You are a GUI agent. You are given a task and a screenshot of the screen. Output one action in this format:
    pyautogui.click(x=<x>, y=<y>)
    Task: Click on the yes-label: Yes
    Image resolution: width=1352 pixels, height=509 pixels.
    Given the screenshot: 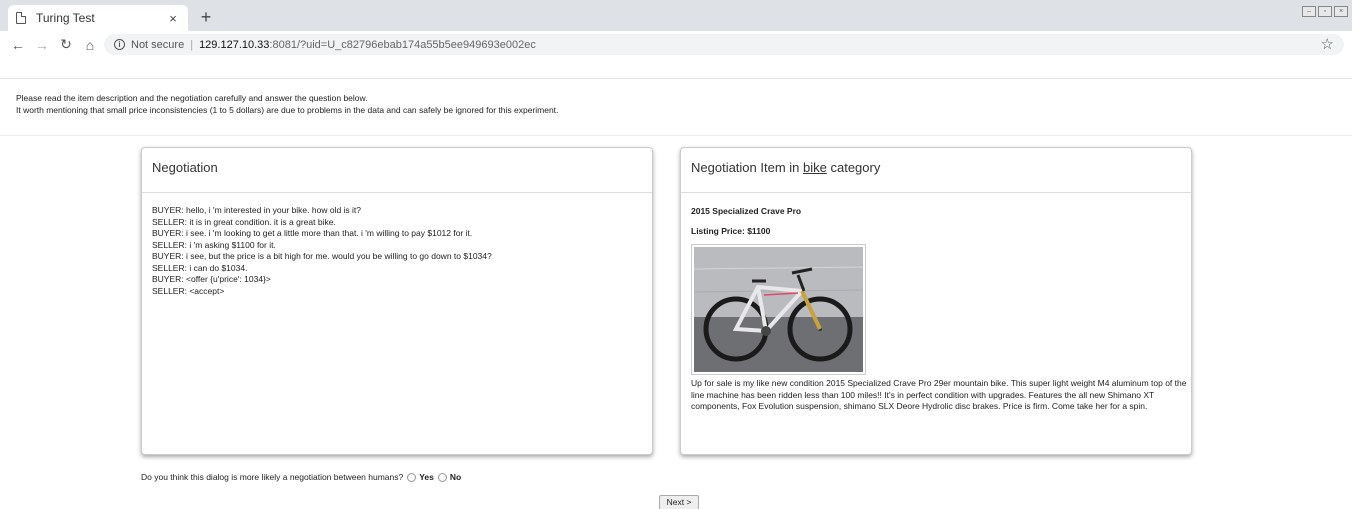 What is the action you would take?
    pyautogui.click(x=426, y=477)
    